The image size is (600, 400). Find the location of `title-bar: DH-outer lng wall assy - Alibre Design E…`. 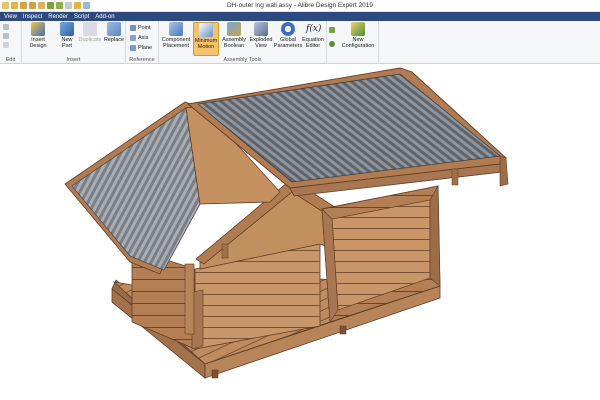

title-bar: DH-outer lng wall assy - Alibre Design E… is located at coordinates (300, 6).